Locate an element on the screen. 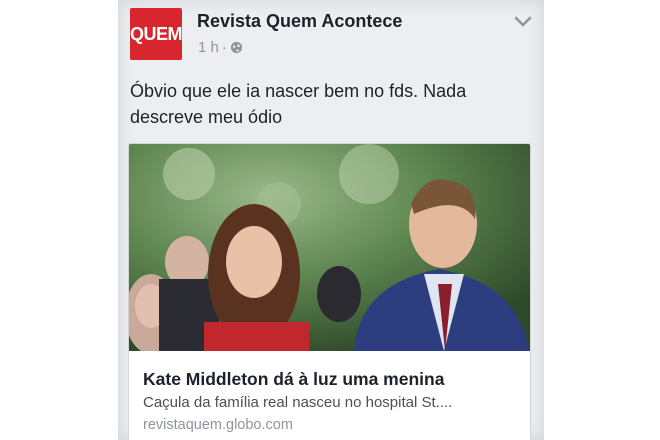 The image size is (660, 440). post-meta: 1 h · is located at coordinates (220, 47).